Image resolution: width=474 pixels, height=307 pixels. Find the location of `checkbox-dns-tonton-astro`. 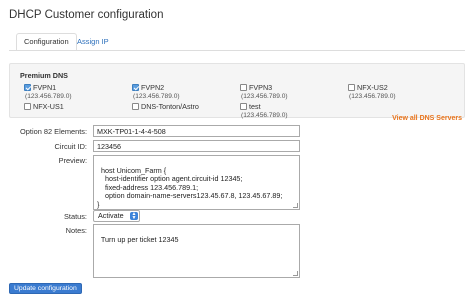

checkbox-dns-tonton-astro is located at coordinates (135, 106).